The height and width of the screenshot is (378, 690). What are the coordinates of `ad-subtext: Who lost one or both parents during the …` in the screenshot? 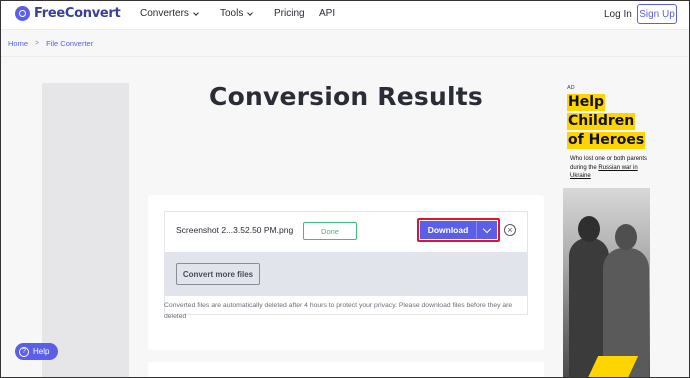 It's located at (609, 168).